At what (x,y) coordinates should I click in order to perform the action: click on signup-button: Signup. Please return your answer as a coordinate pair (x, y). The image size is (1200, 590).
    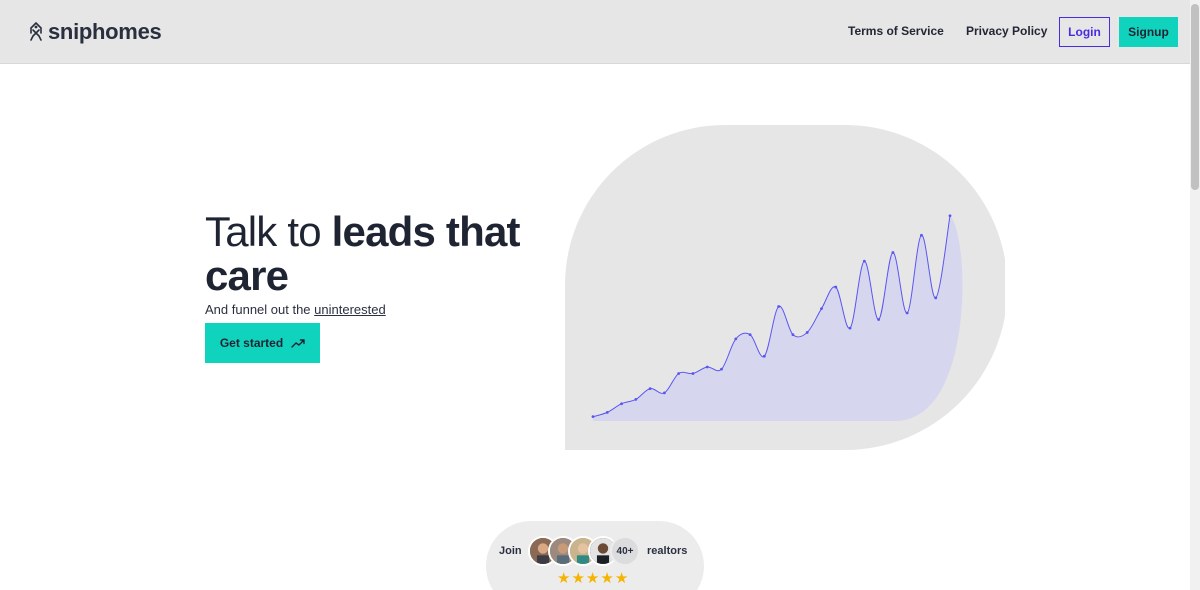
    Looking at the image, I should click on (1148, 32).